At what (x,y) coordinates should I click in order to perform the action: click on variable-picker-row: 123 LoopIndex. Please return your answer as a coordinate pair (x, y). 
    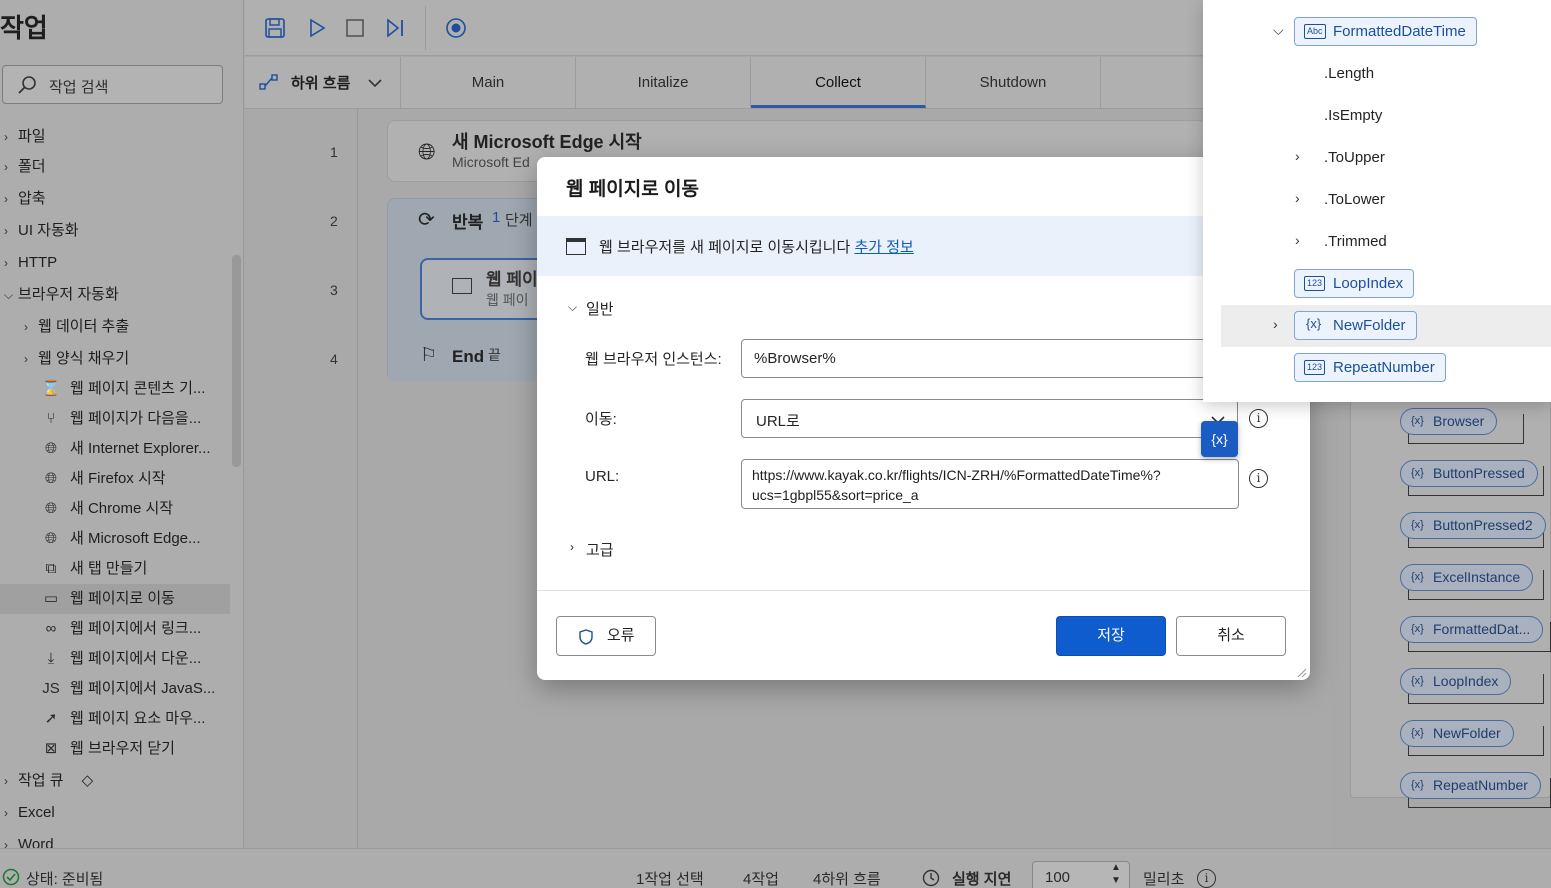
    Looking at the image, I should click on (1377, 284).